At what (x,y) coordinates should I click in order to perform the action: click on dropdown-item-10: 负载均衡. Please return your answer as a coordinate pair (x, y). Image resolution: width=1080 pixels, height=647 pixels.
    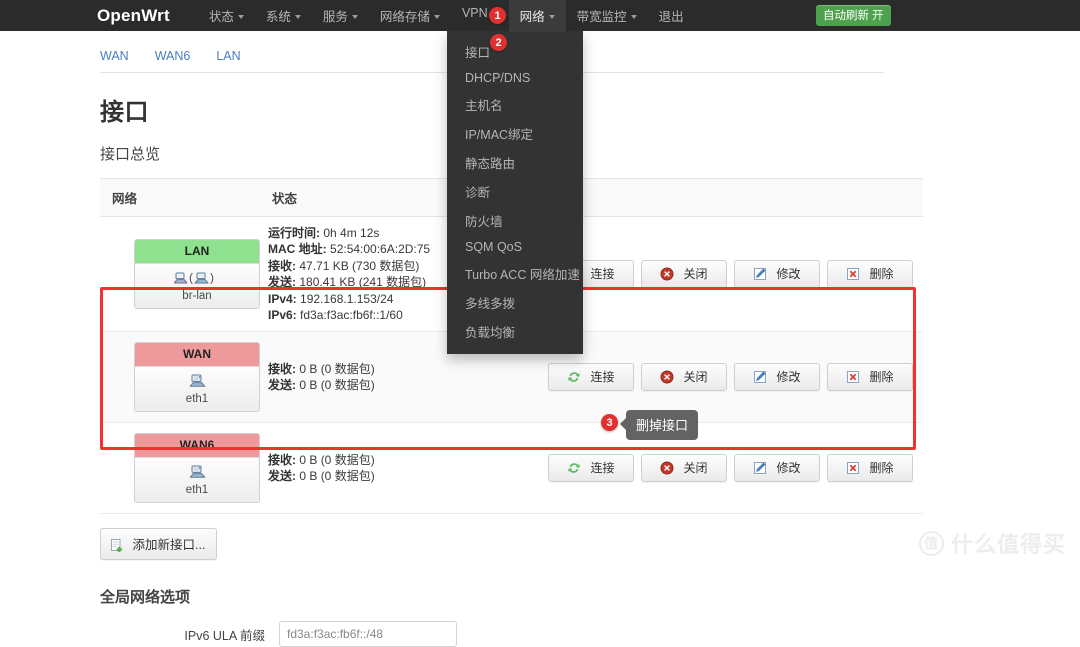
    Looking at the image, I should click on (515, 331).